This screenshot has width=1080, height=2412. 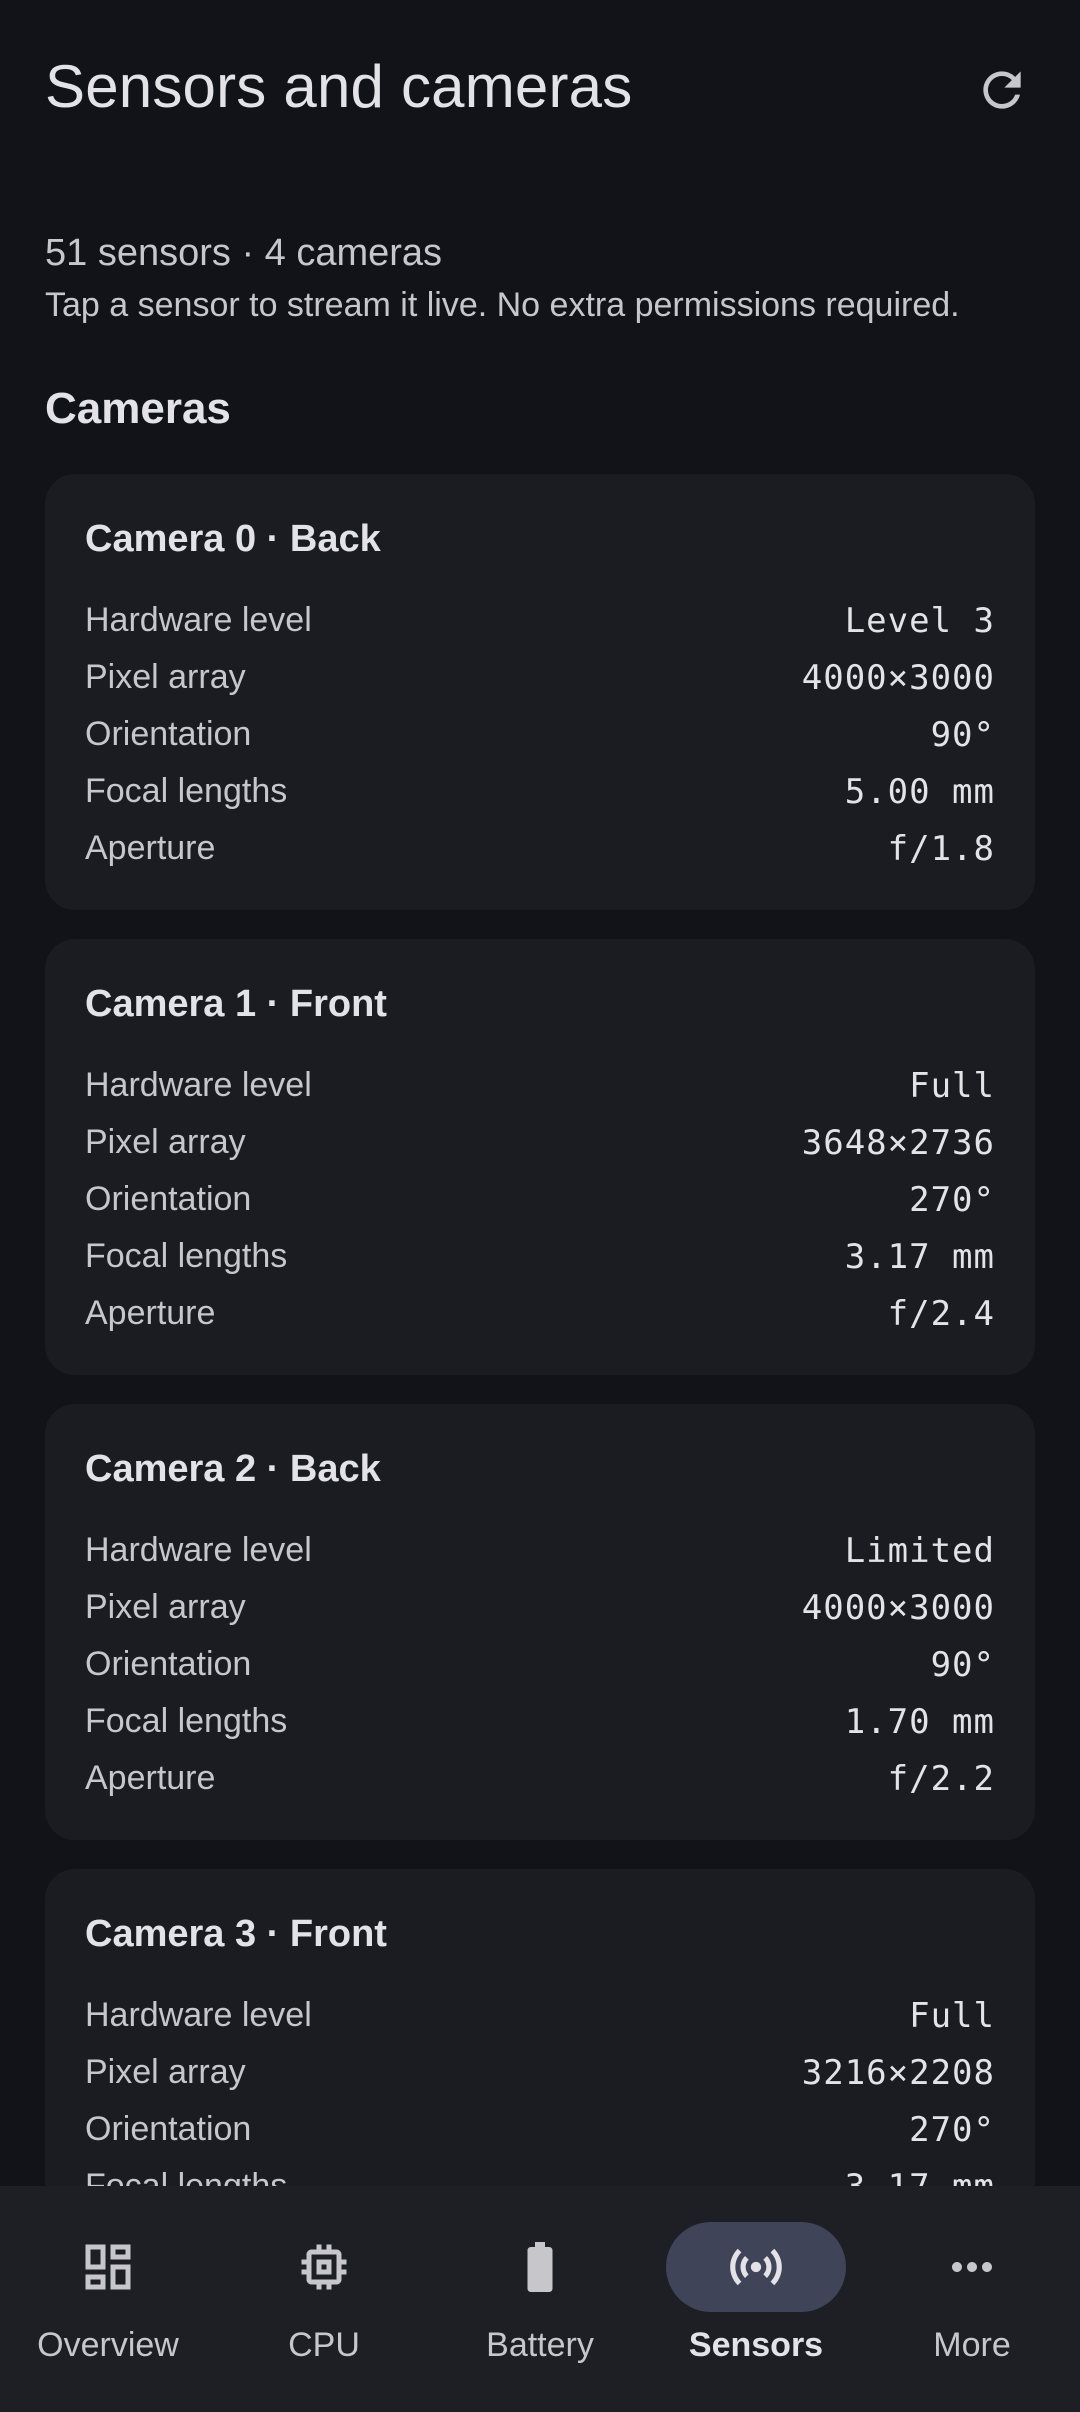 What do you see at coordinates (324, 2267) in the screenshot?
I see `cpu-icon` at bounding box center [324, 2267].